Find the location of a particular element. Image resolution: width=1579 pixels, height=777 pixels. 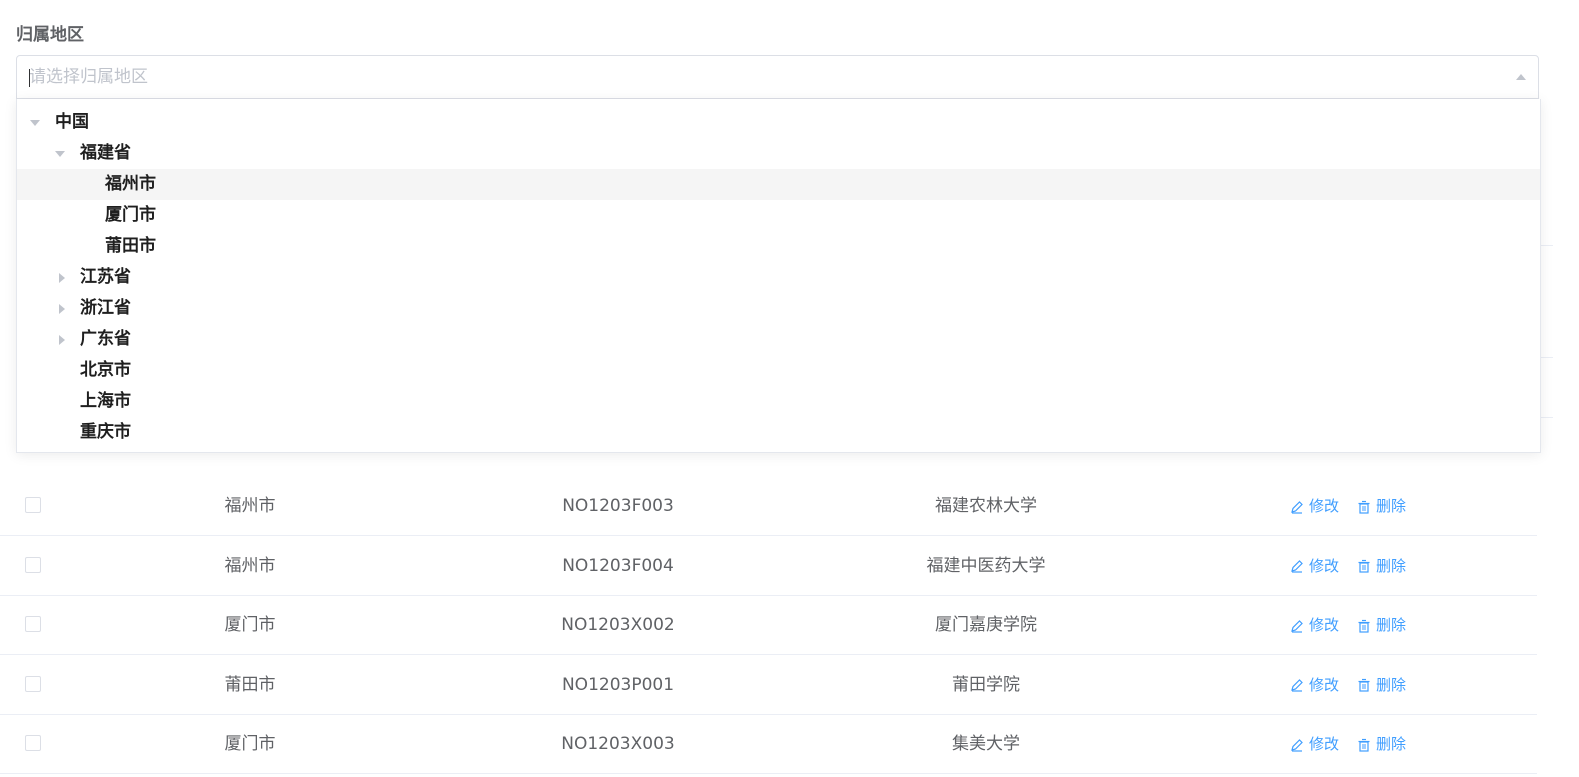

tree-node: 福州市 is located at coordinates (778, 184).